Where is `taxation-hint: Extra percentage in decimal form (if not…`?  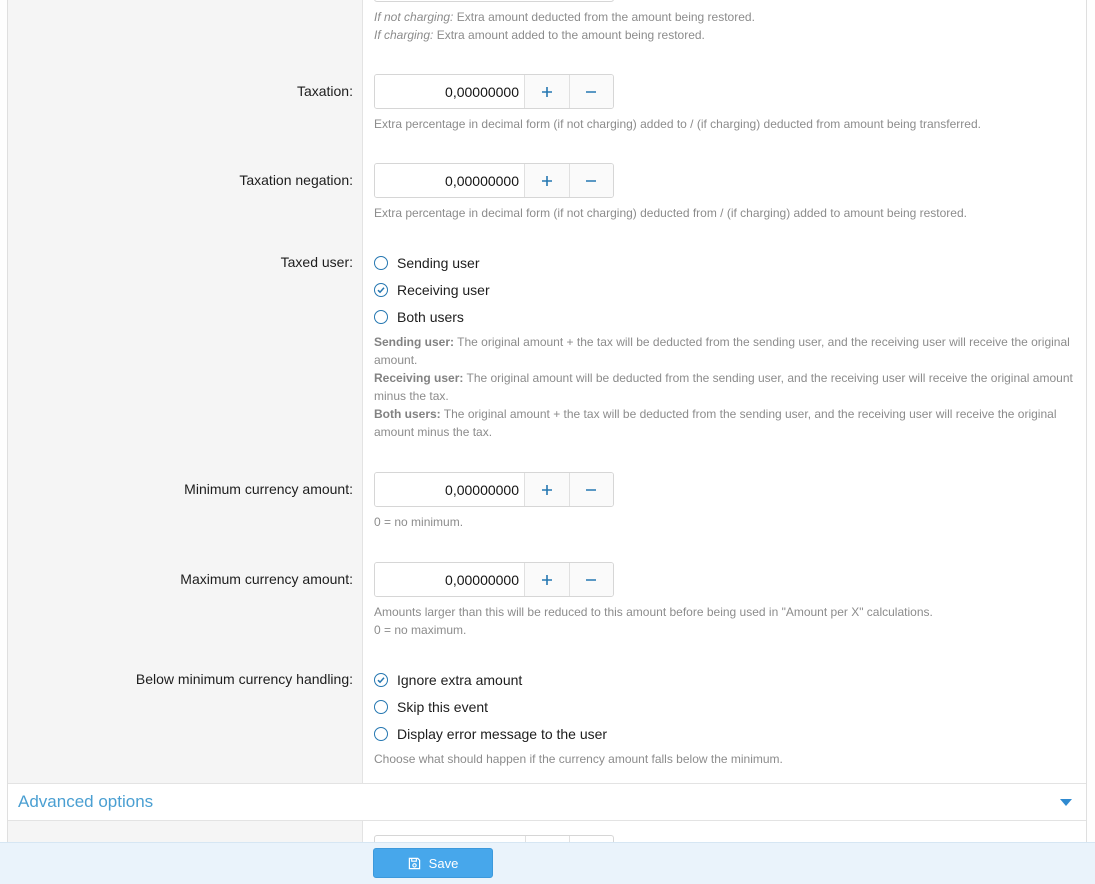
taxation-hint: Extra percentage in decimal form (if not… is located at coordinates (677, 124).